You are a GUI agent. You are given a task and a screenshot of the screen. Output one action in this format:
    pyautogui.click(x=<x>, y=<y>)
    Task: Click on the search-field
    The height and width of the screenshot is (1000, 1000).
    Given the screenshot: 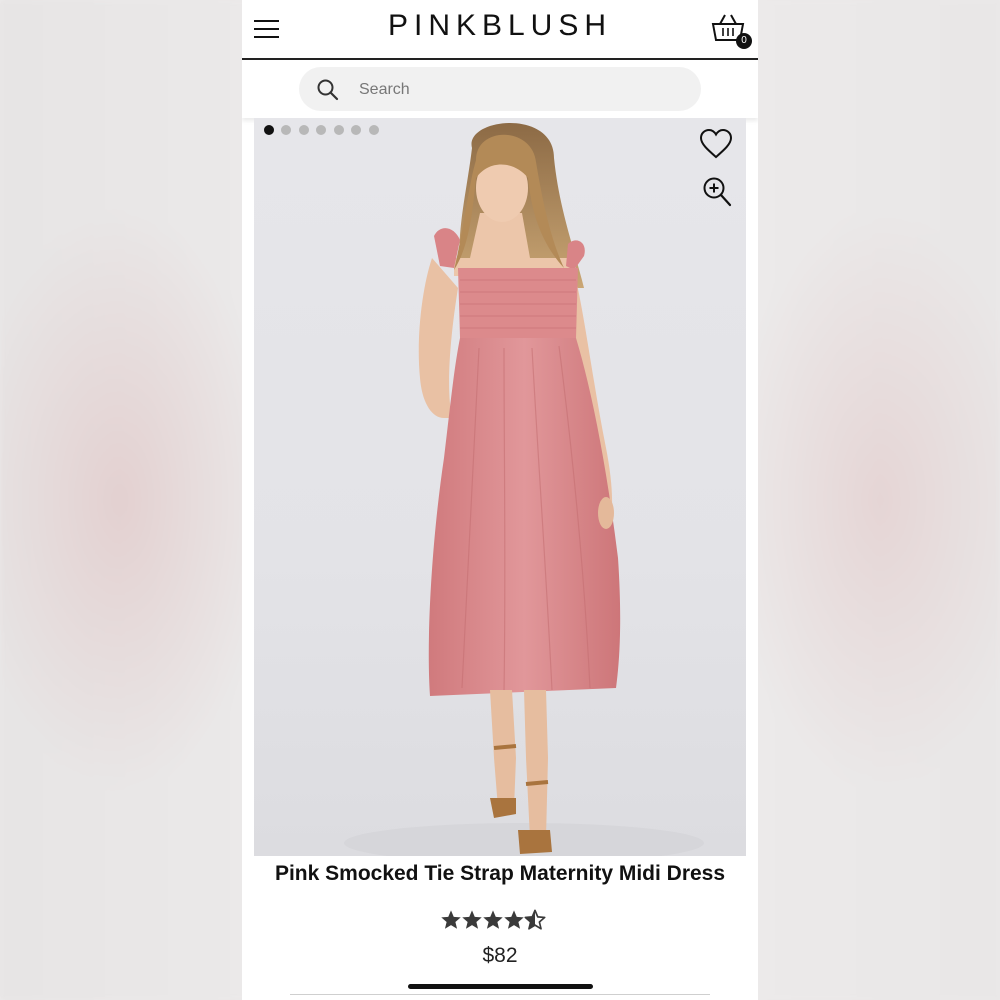 What is the action you would take?
    pyautogui.click(x=500, y=90)
    